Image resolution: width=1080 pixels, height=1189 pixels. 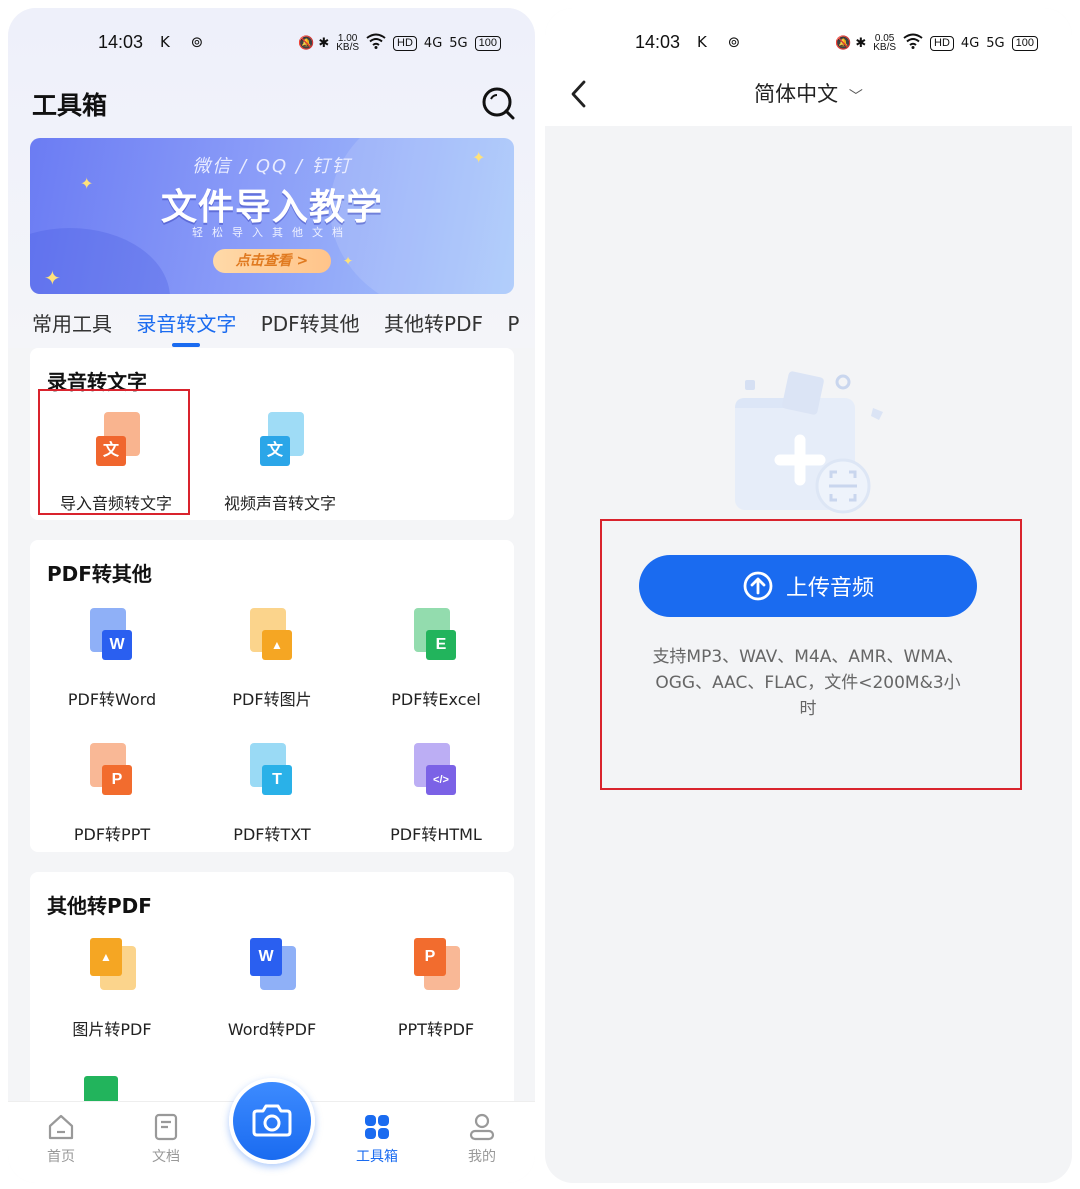 What do you see at coordinates (272, 232) in the screenshot?
I see `banner-tagline: 轻松导入其他文档` at bounding box center [272, 232].